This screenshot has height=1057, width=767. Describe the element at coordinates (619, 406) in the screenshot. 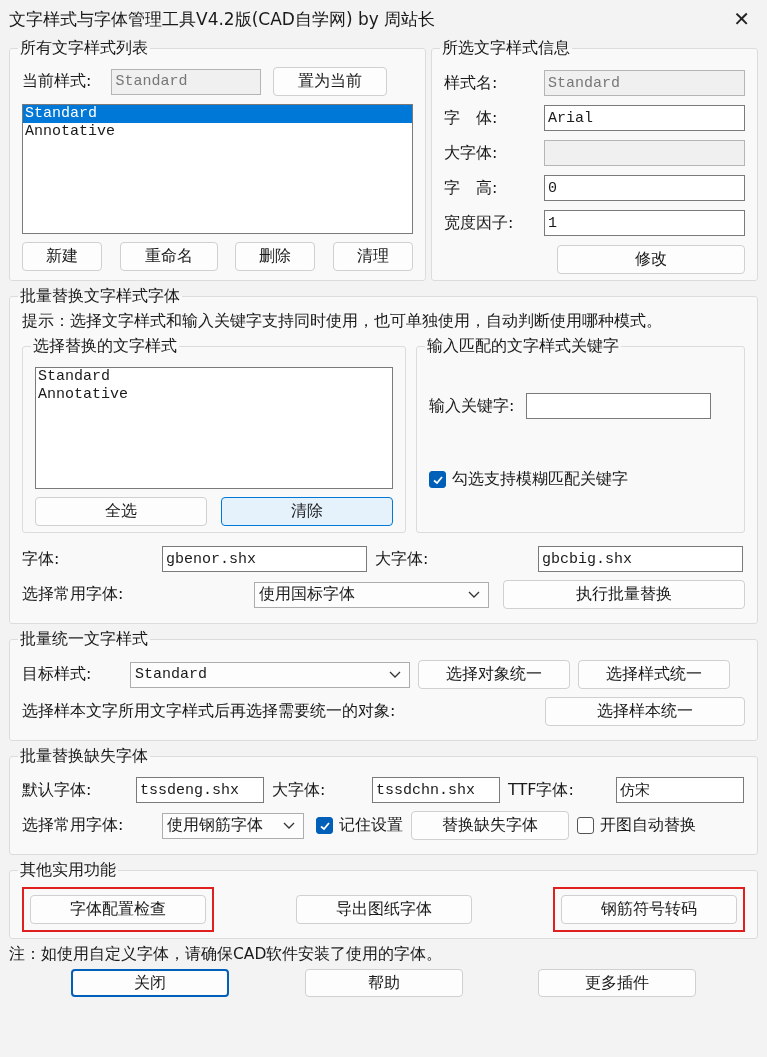

I see `keyword-input-field` at that location.